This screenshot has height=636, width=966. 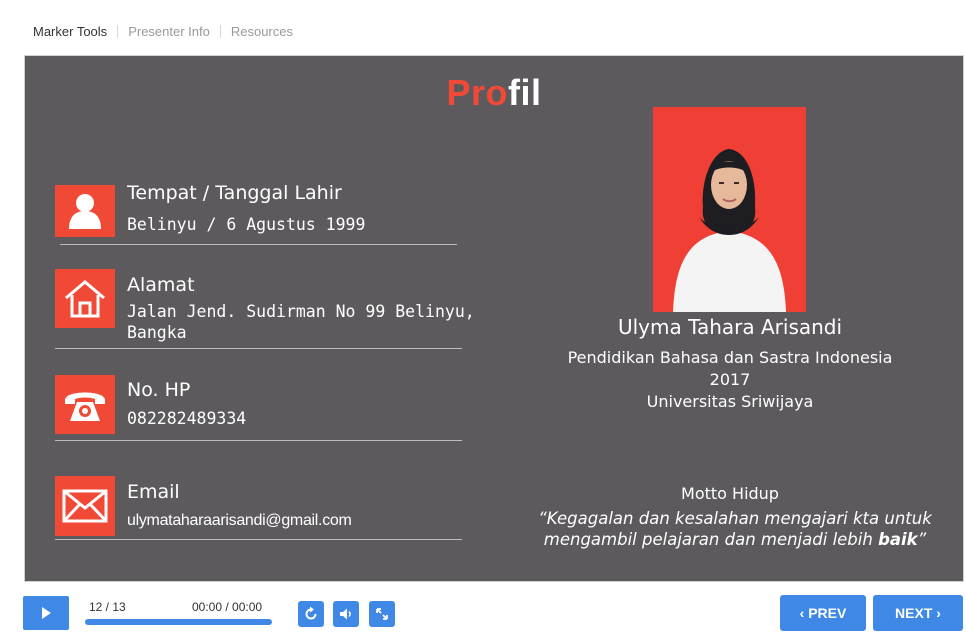 I want to click on time-readout: 00:00 / 00:00, so click(x=227, y=607).